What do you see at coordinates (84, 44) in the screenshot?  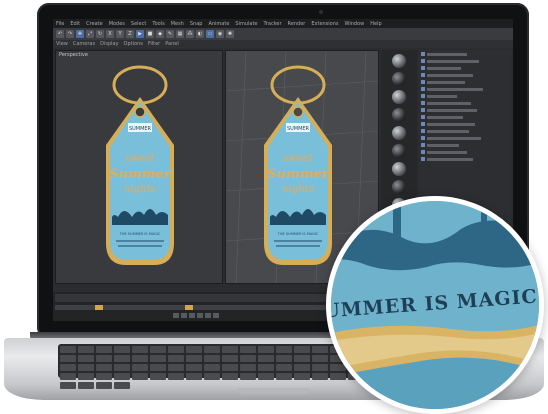 I see `viewport-menu-cameras: Cameras` at bounding box center [84, 44].